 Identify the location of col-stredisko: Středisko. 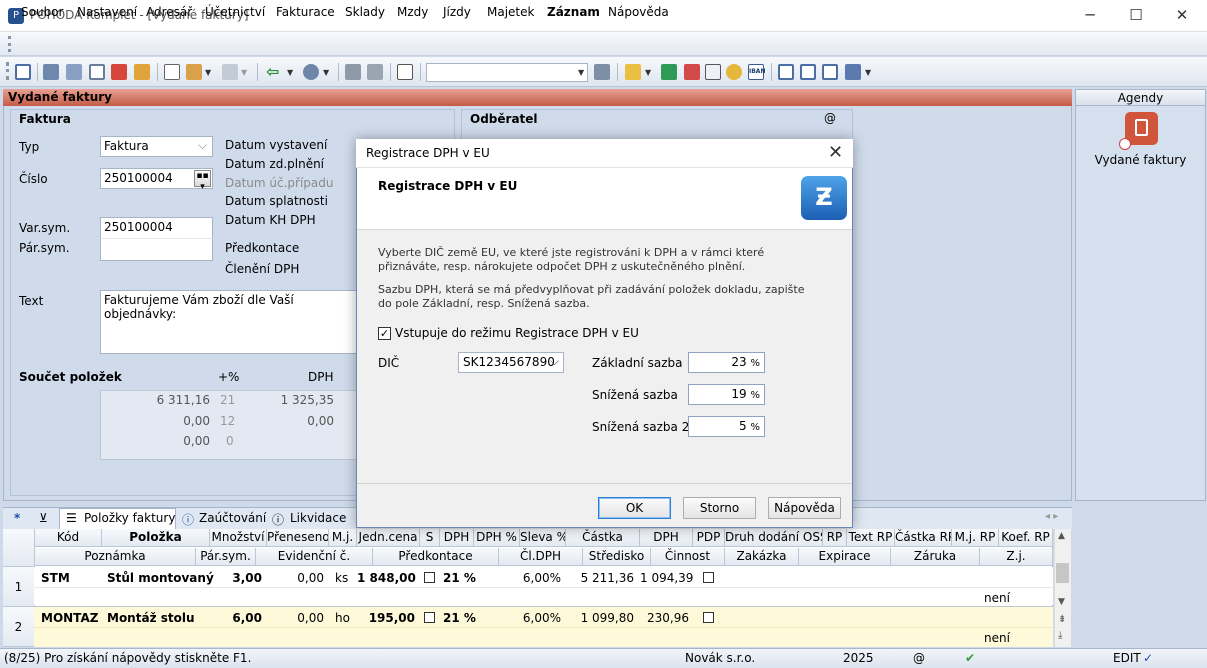
(617, 557).